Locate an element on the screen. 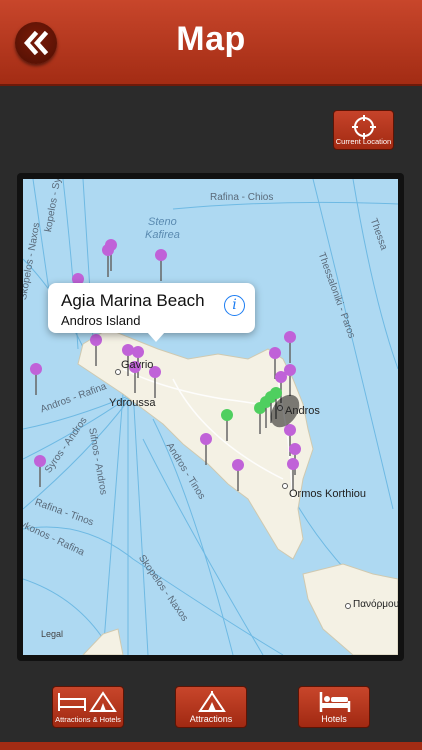 The image size is (422, 750). tab-label: Attractions is located at coordinates (211, 719).